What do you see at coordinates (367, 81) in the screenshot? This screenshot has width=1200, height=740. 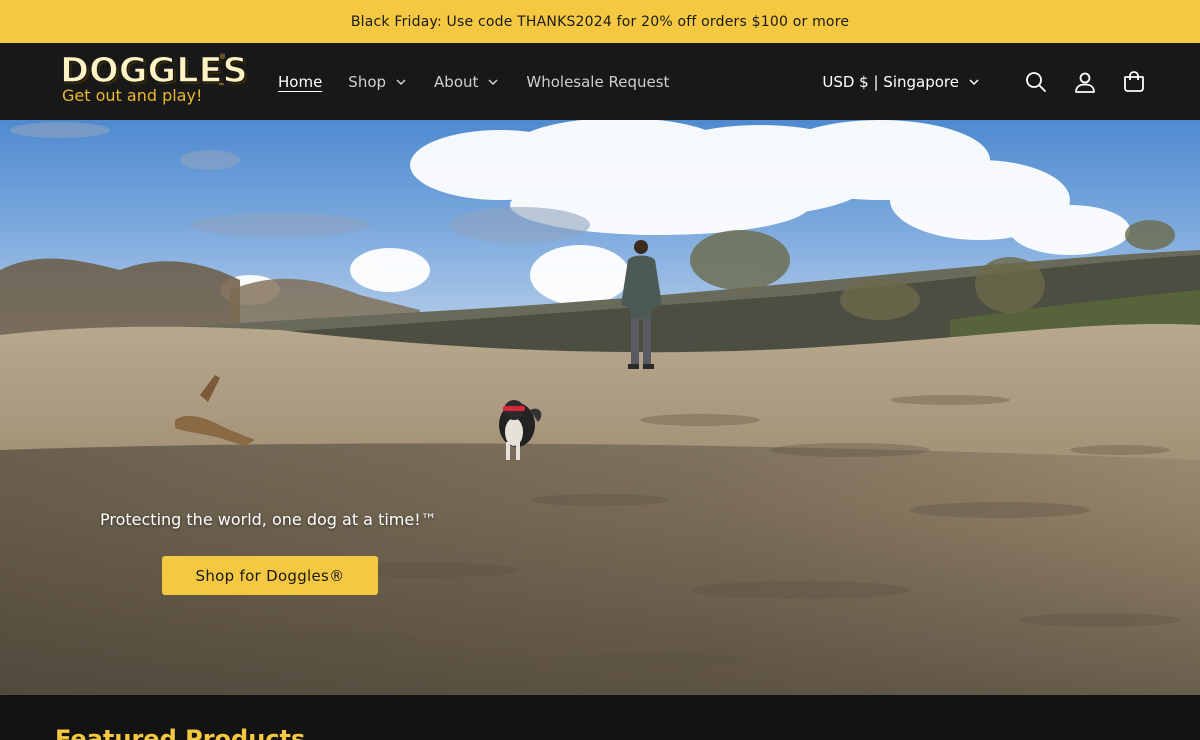 I see `nav-item-label: Shop` at bounding box center [367, 81].